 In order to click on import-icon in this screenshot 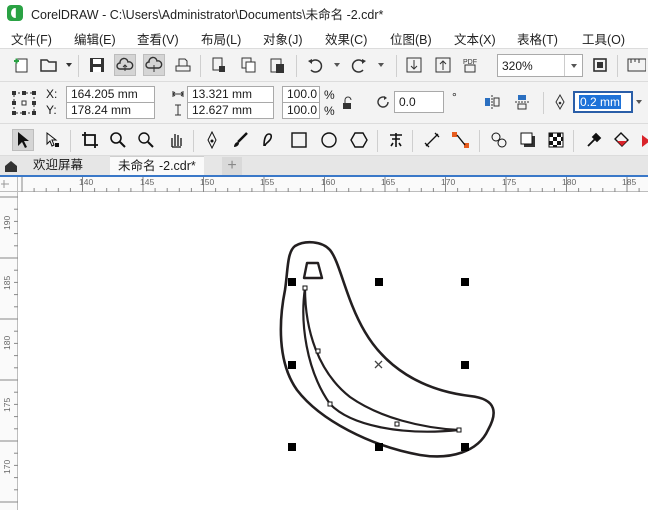, I will do `click(414, 65)`.